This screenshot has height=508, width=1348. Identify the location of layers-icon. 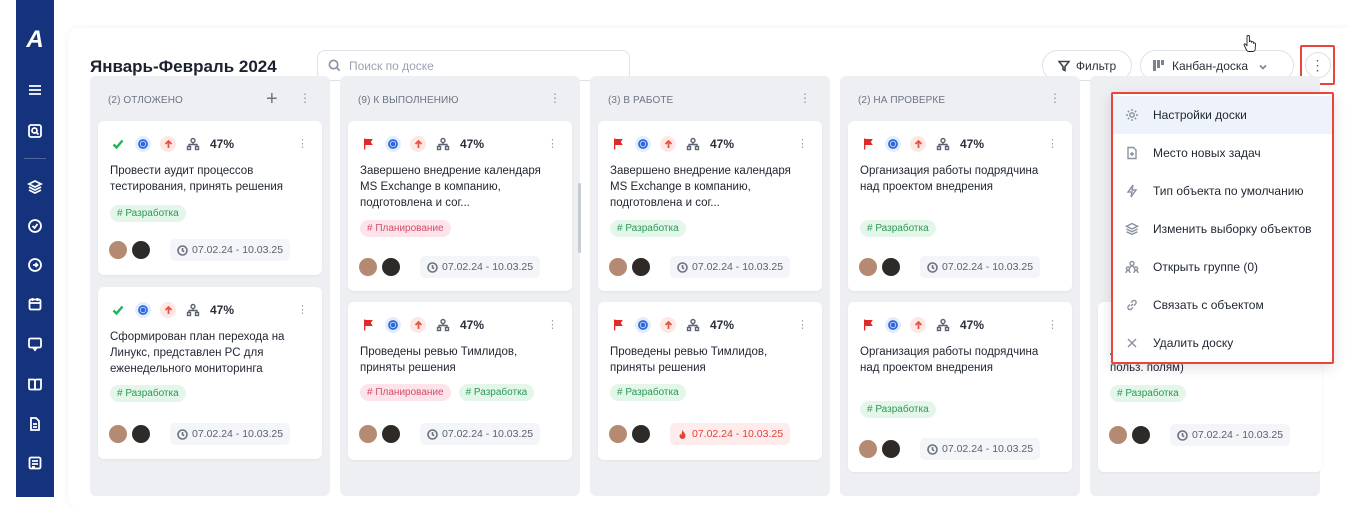
(35, 187).